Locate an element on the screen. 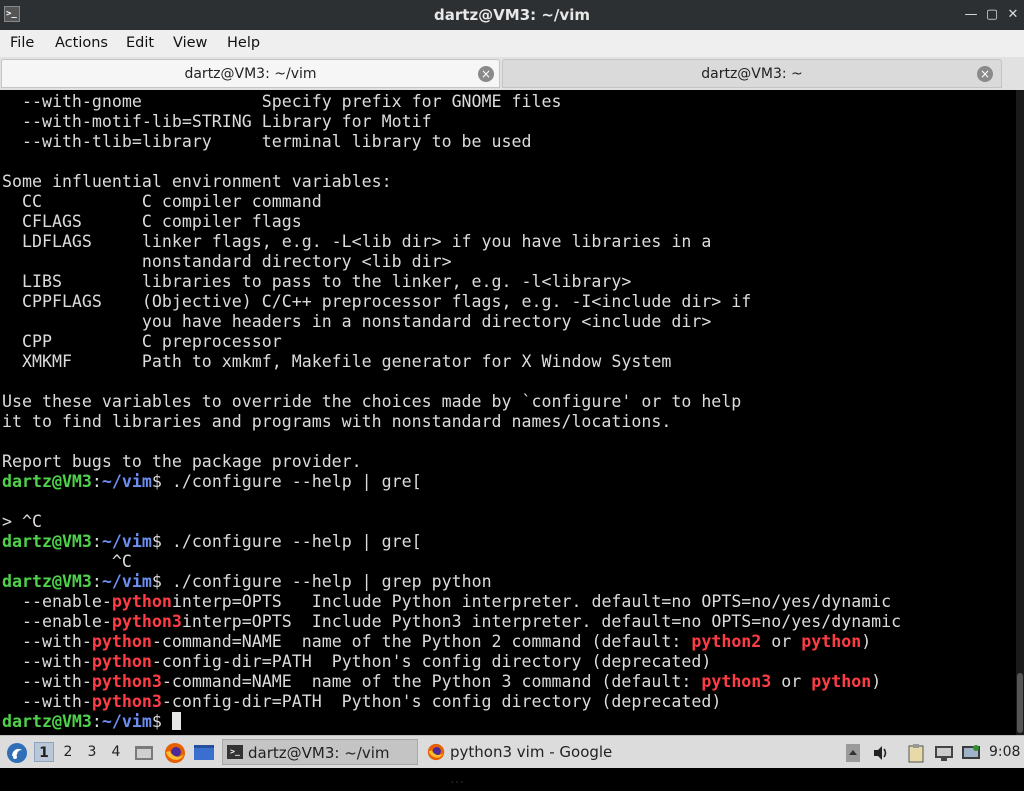  command-text: ./configure --help | grep python is located at coordinates (326, 581).